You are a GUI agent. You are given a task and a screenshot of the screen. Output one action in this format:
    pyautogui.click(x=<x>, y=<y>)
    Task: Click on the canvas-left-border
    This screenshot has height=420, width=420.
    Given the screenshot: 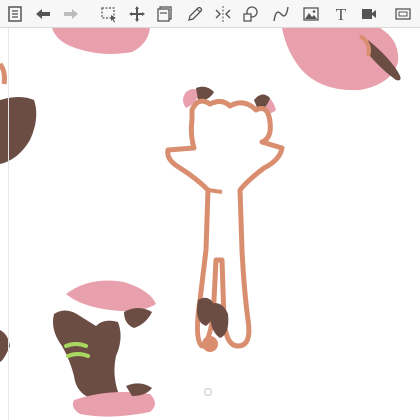 What is the action you would take?
    pyautogui.click(x=4, y=224)
    